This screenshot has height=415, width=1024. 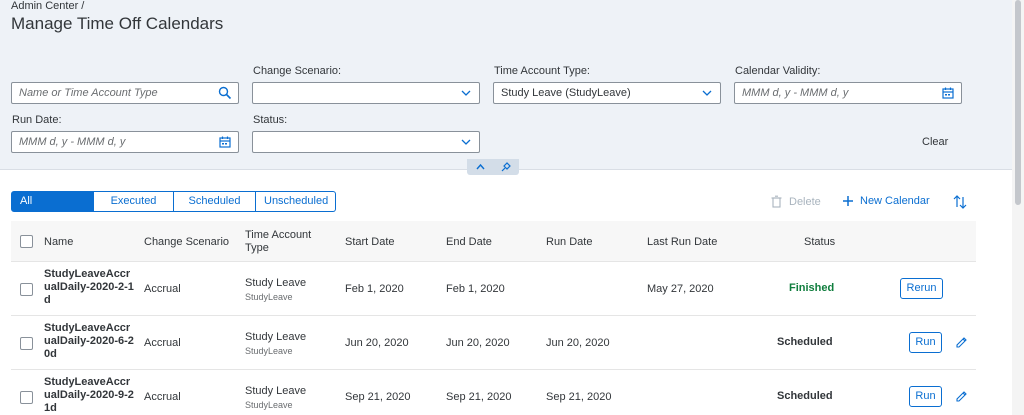 What do you see at coordinates (812, 288) in the screenshot?
I see `status-badge: Finished` at bounding box center [812, 288].